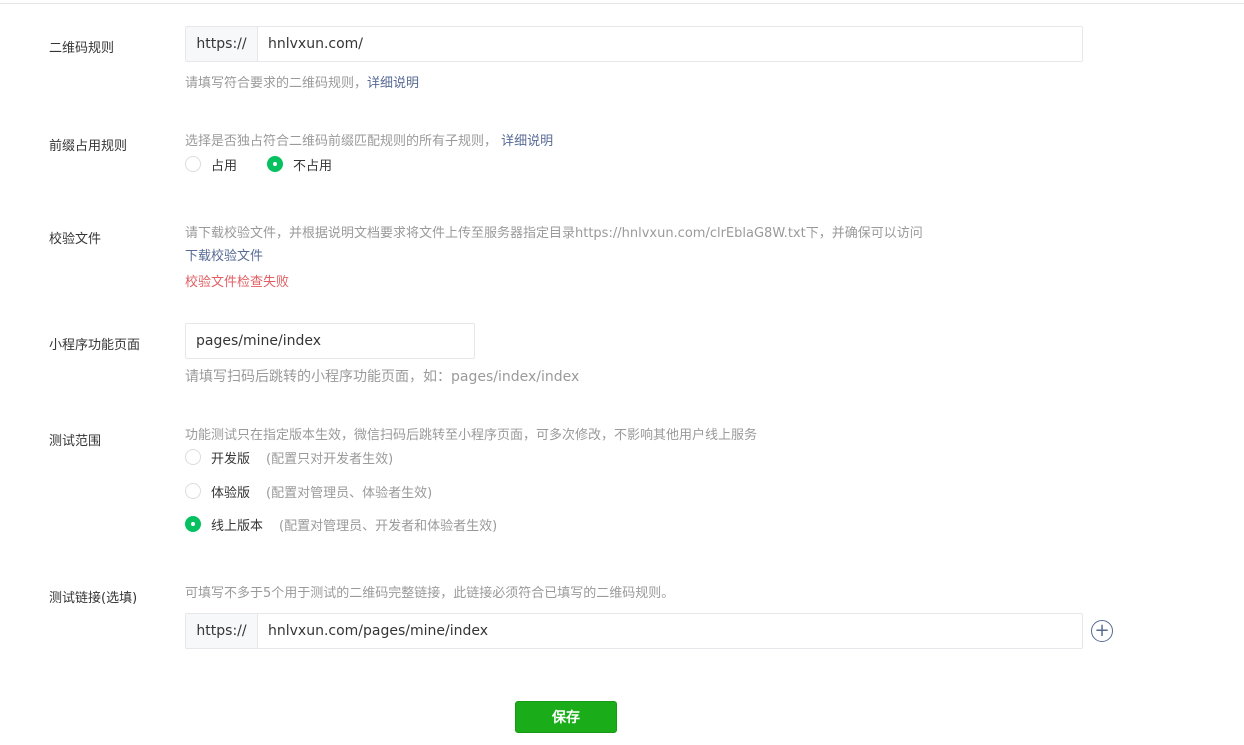 This screenshot has height=745, width=1244. I want to click on prefix-rule-hint-text: 选择是否独占符合二维码前缀匹配规则的所有子规则，, so click(341, 141).